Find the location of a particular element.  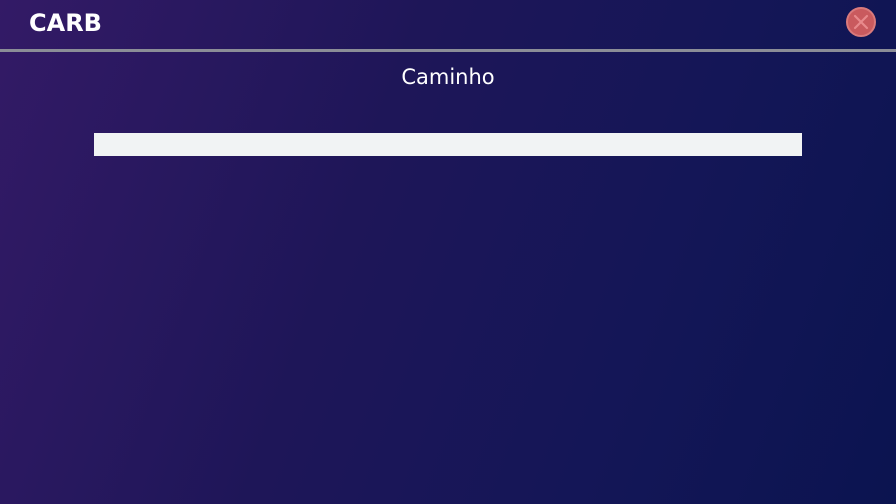

close-icon is located at coordinates (861, 22).